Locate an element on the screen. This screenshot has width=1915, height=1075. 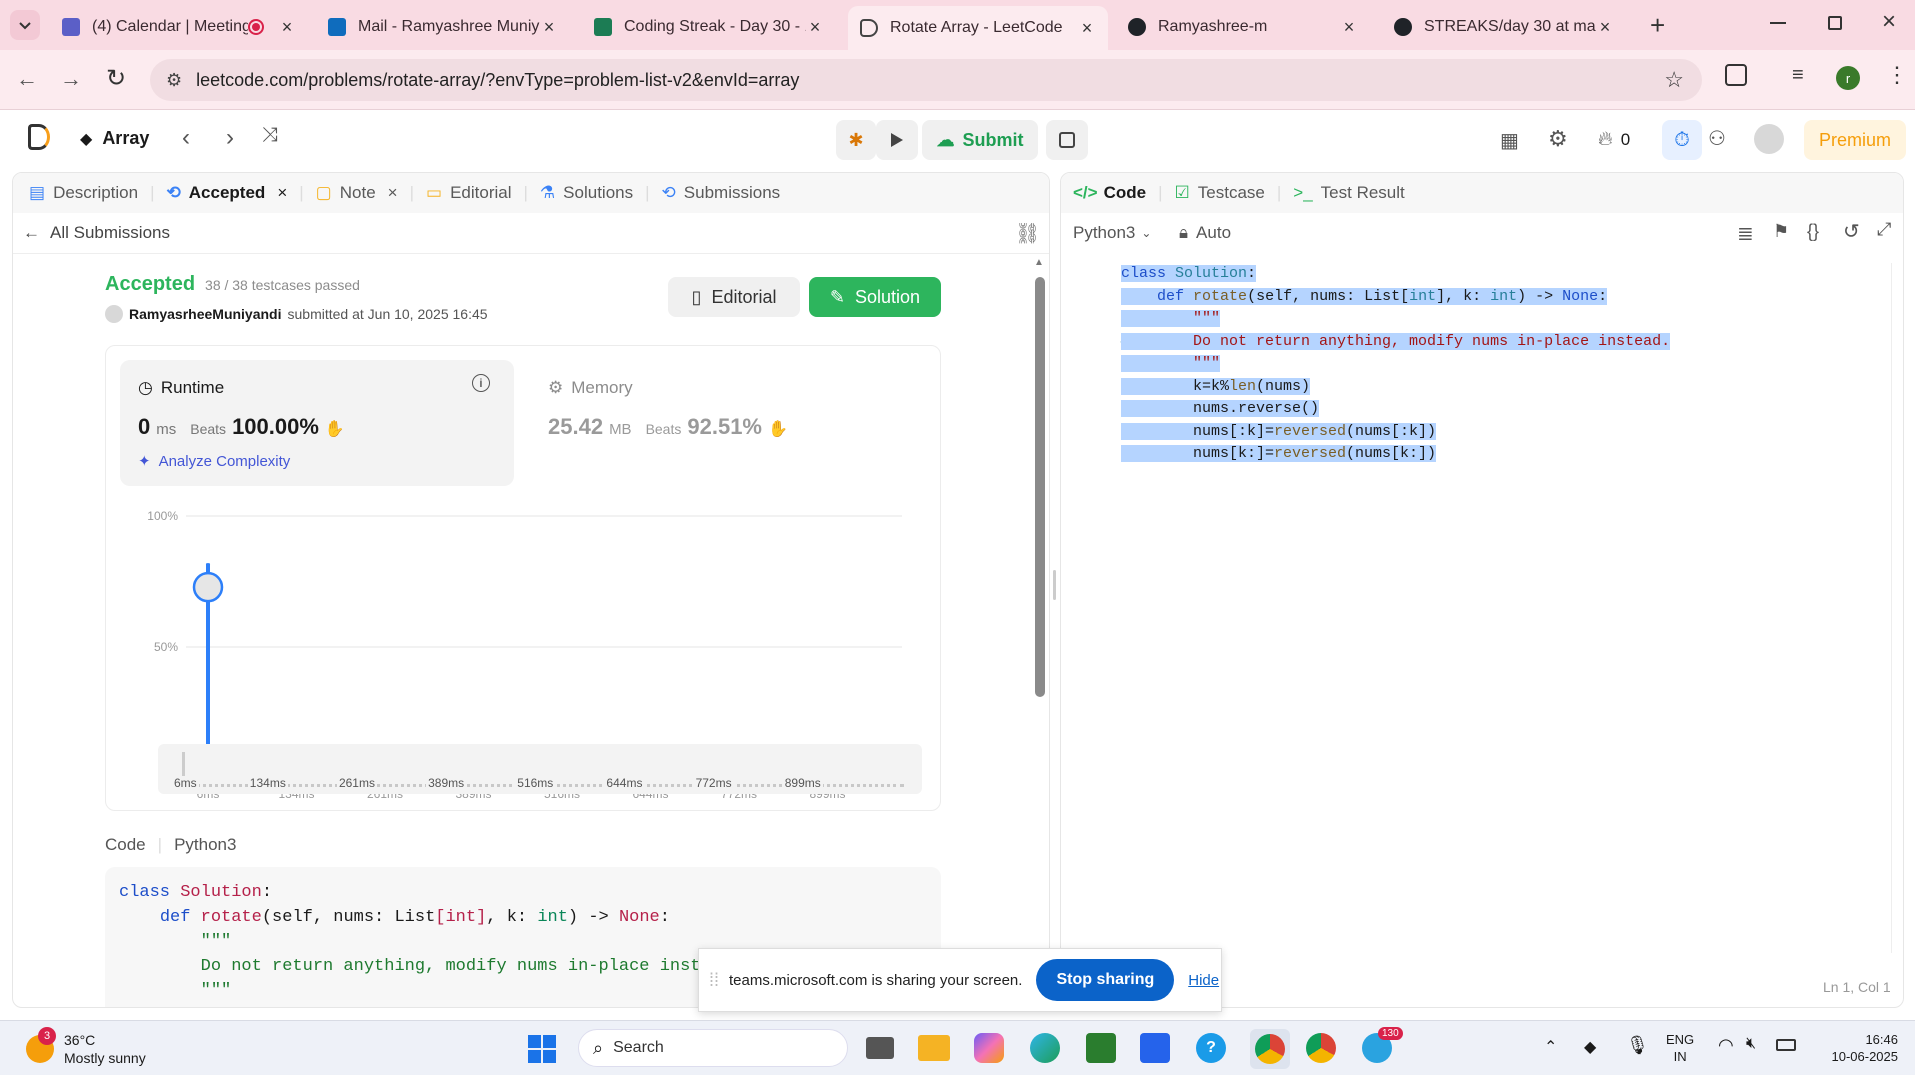
close-window-button: × is located at coordinates (1889, 22).